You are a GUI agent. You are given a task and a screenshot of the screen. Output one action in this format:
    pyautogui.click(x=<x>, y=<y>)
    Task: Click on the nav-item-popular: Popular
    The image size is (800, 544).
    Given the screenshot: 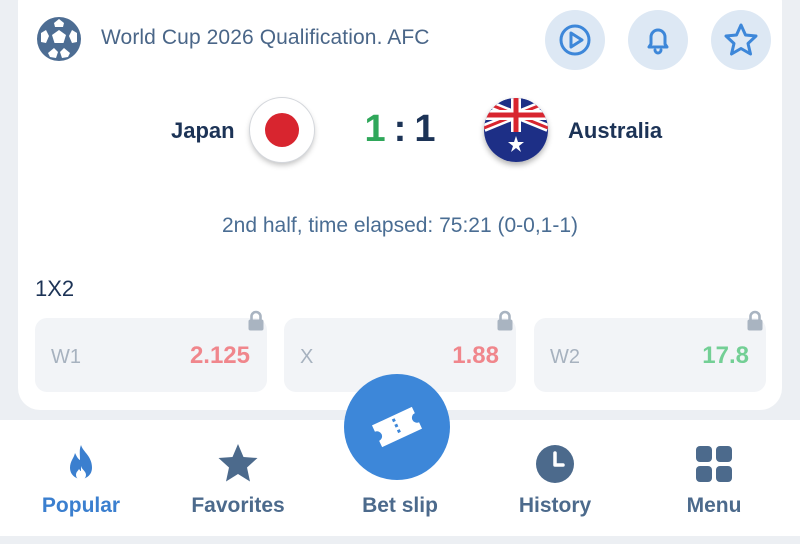 What is the action you would take?
    pyautogui.click(x=81, y=478)
    